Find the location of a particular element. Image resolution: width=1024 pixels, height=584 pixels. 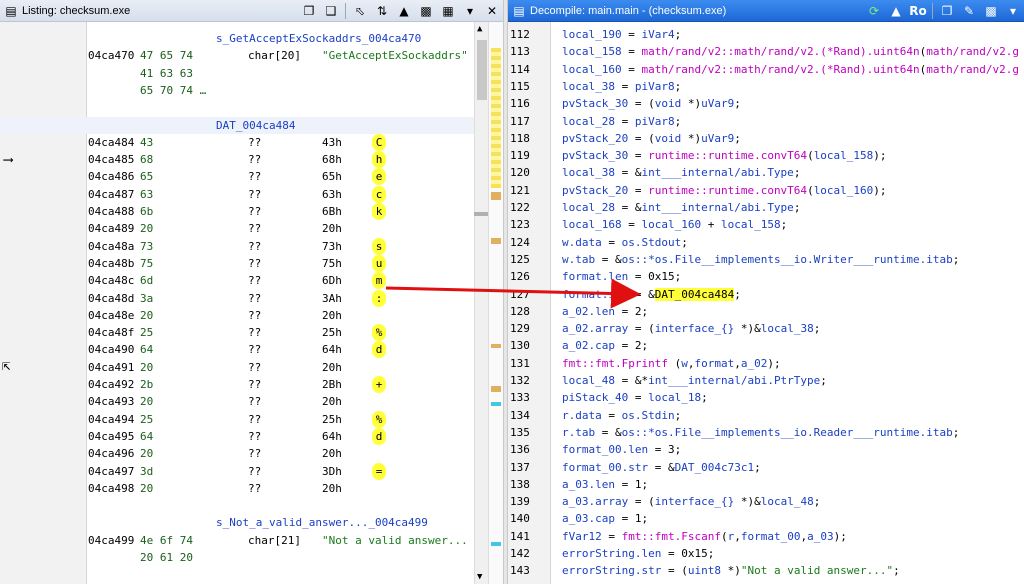

code-line: 128 a_02.len = 2; is located at coordinates (766, 311).